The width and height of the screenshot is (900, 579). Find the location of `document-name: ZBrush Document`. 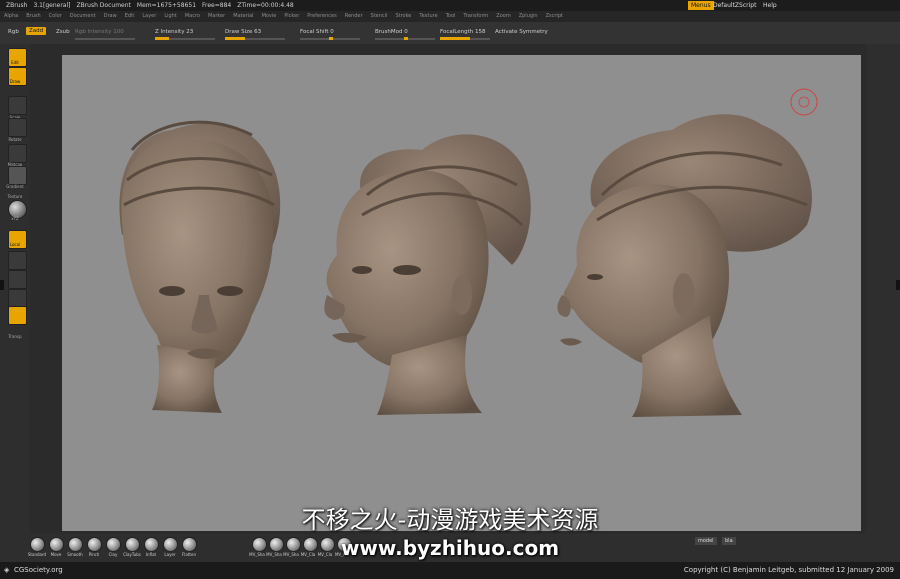

document-name: ZBrush Document is located at coordinates (103, 5).